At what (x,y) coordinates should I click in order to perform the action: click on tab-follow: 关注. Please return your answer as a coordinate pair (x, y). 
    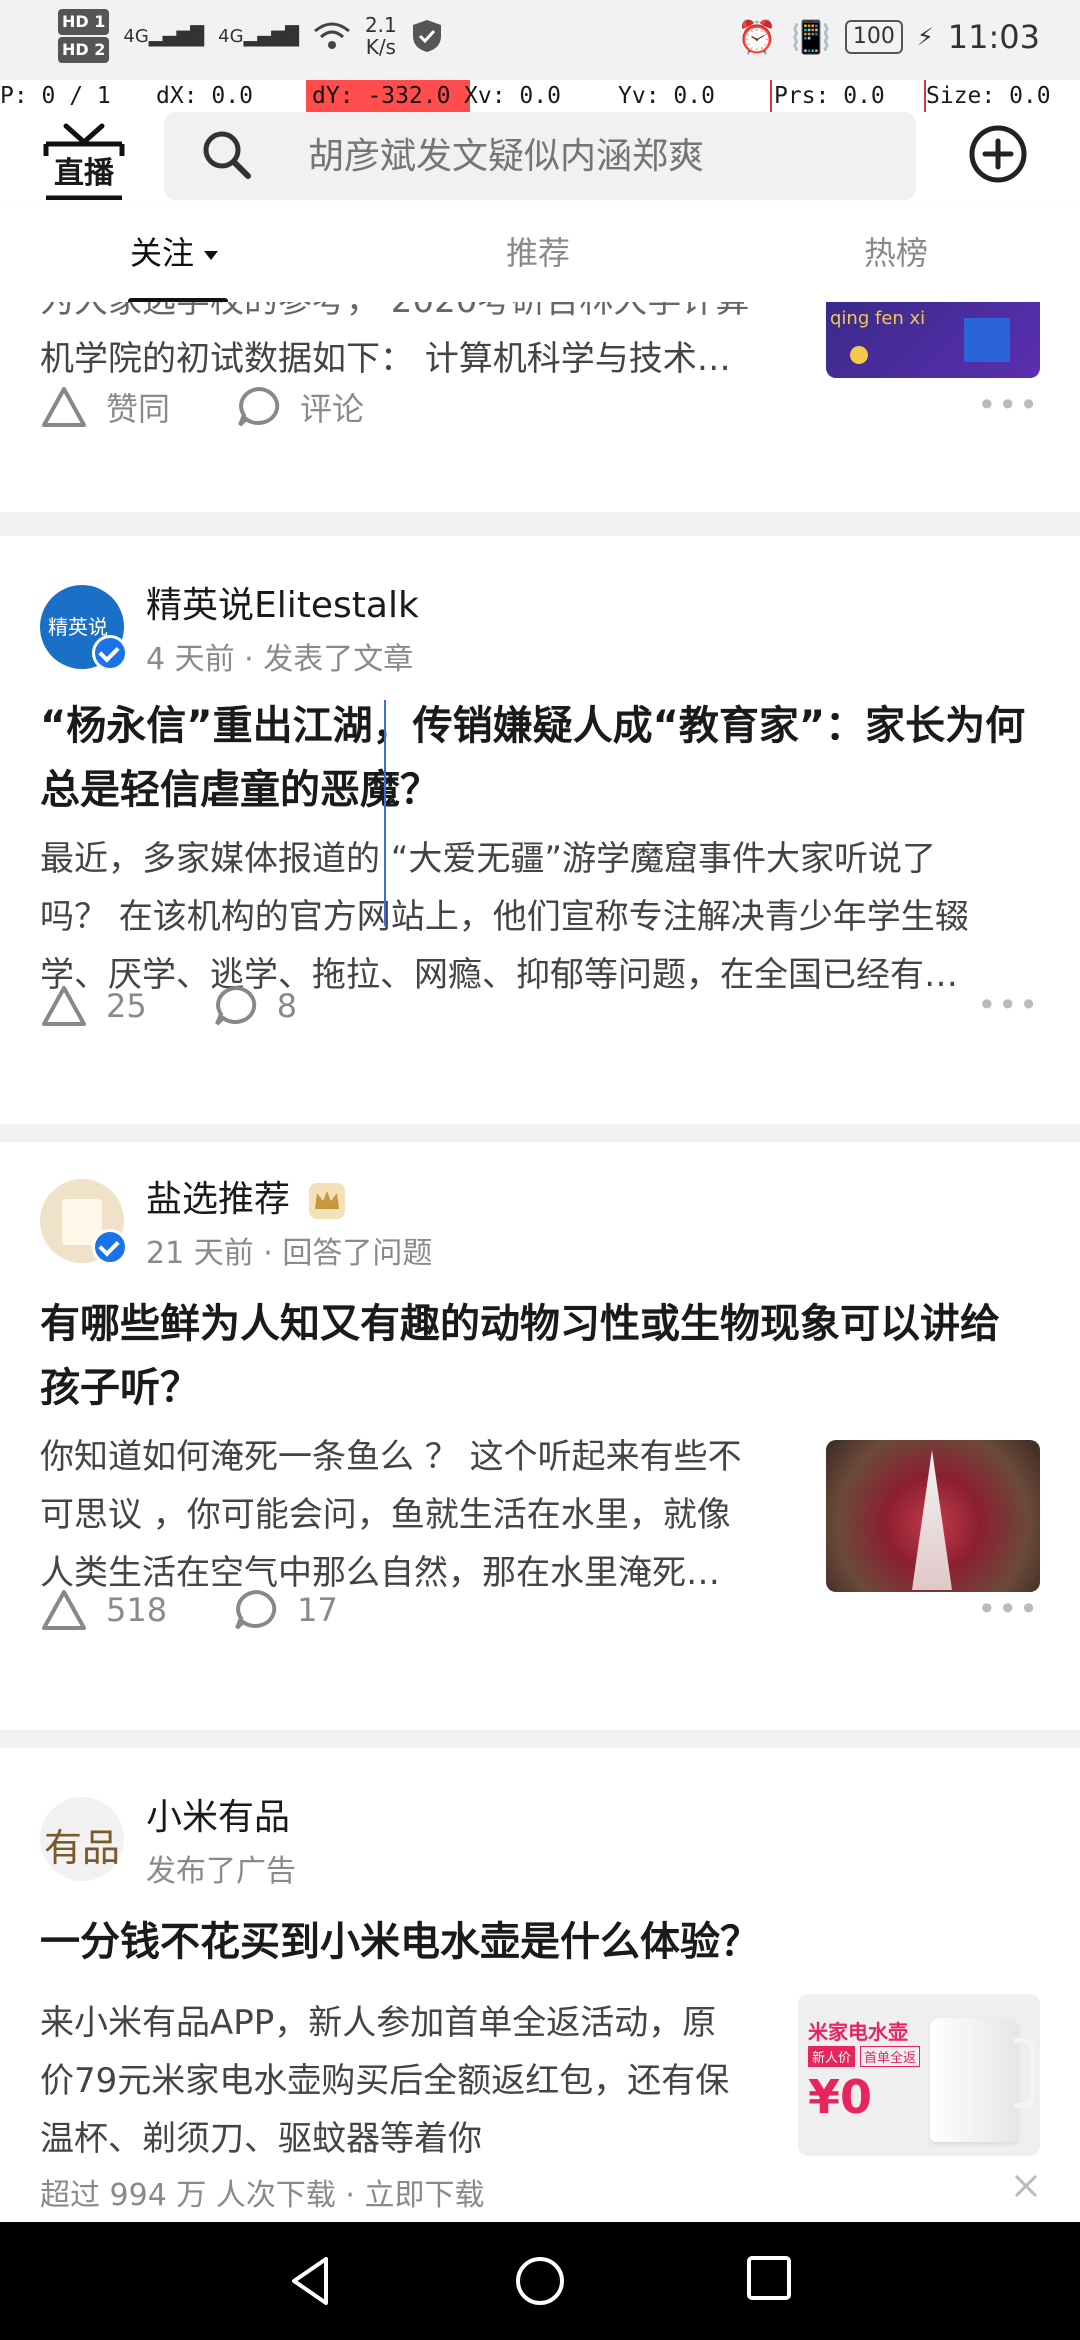
    Looking at the image, I should click on (174, 251).